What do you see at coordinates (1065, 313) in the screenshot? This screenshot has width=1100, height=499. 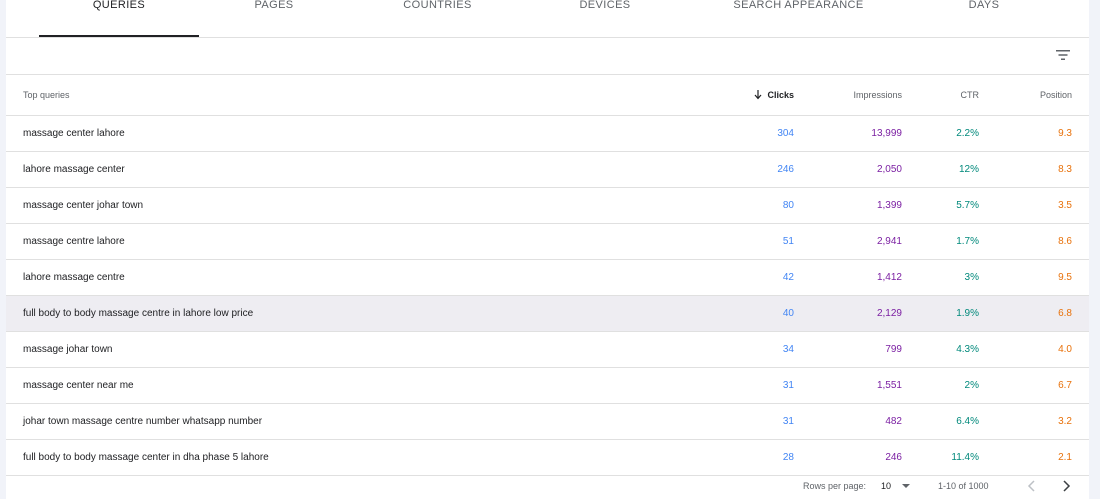 I see `position-cell: 6.8` at bounding box center [1065, 313].